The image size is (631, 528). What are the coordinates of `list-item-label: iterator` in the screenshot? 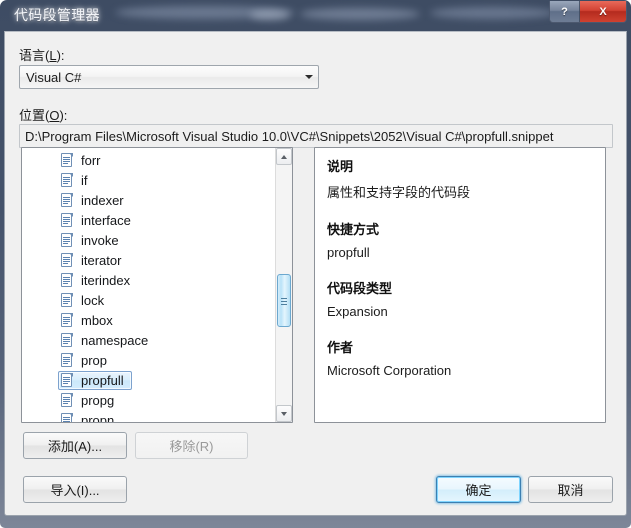 It's located at (101, 260).